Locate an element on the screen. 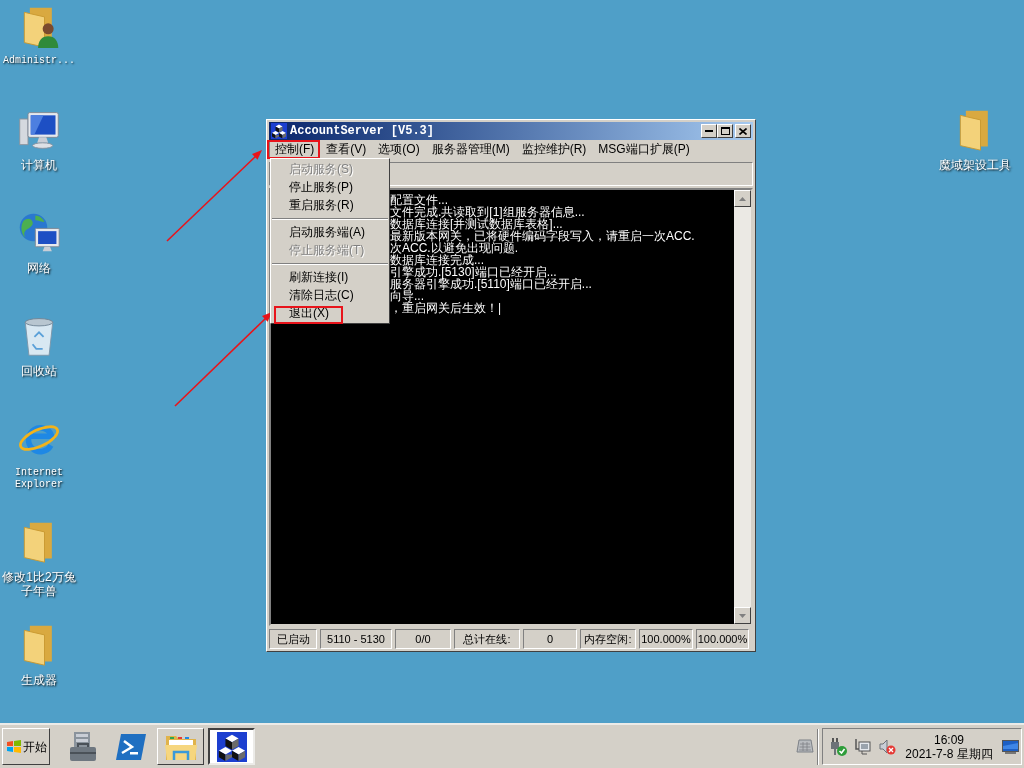 The image size is (1024, 768). menu-item: 刷新连接(I) is located at coordinates (330, 277).